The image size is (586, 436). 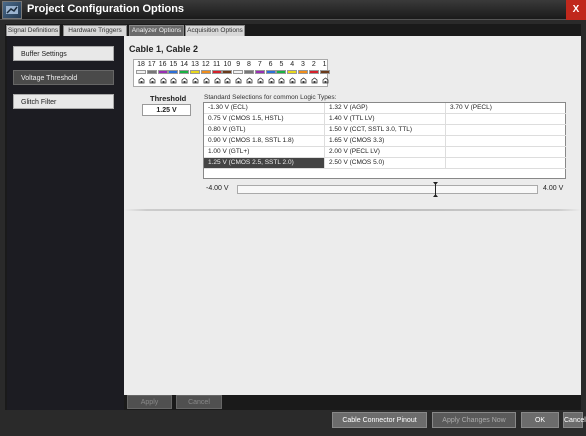 What do you see at coordinates (215, 30) in the screenshot?
I see `tab-acquisition-options: Acquisition Options` at bounding box center [215, 30].